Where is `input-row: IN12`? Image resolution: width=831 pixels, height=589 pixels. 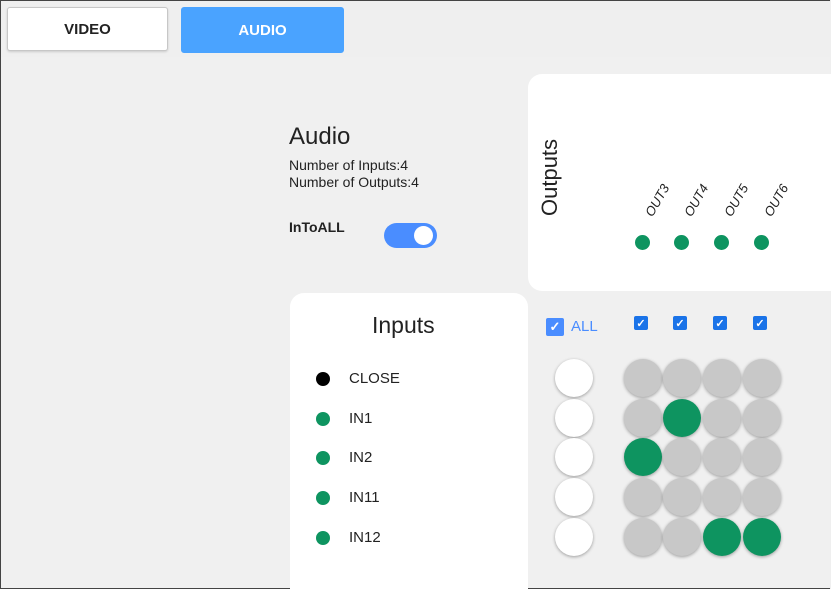
input-row: IN12 is located at coordinates (348, 537).